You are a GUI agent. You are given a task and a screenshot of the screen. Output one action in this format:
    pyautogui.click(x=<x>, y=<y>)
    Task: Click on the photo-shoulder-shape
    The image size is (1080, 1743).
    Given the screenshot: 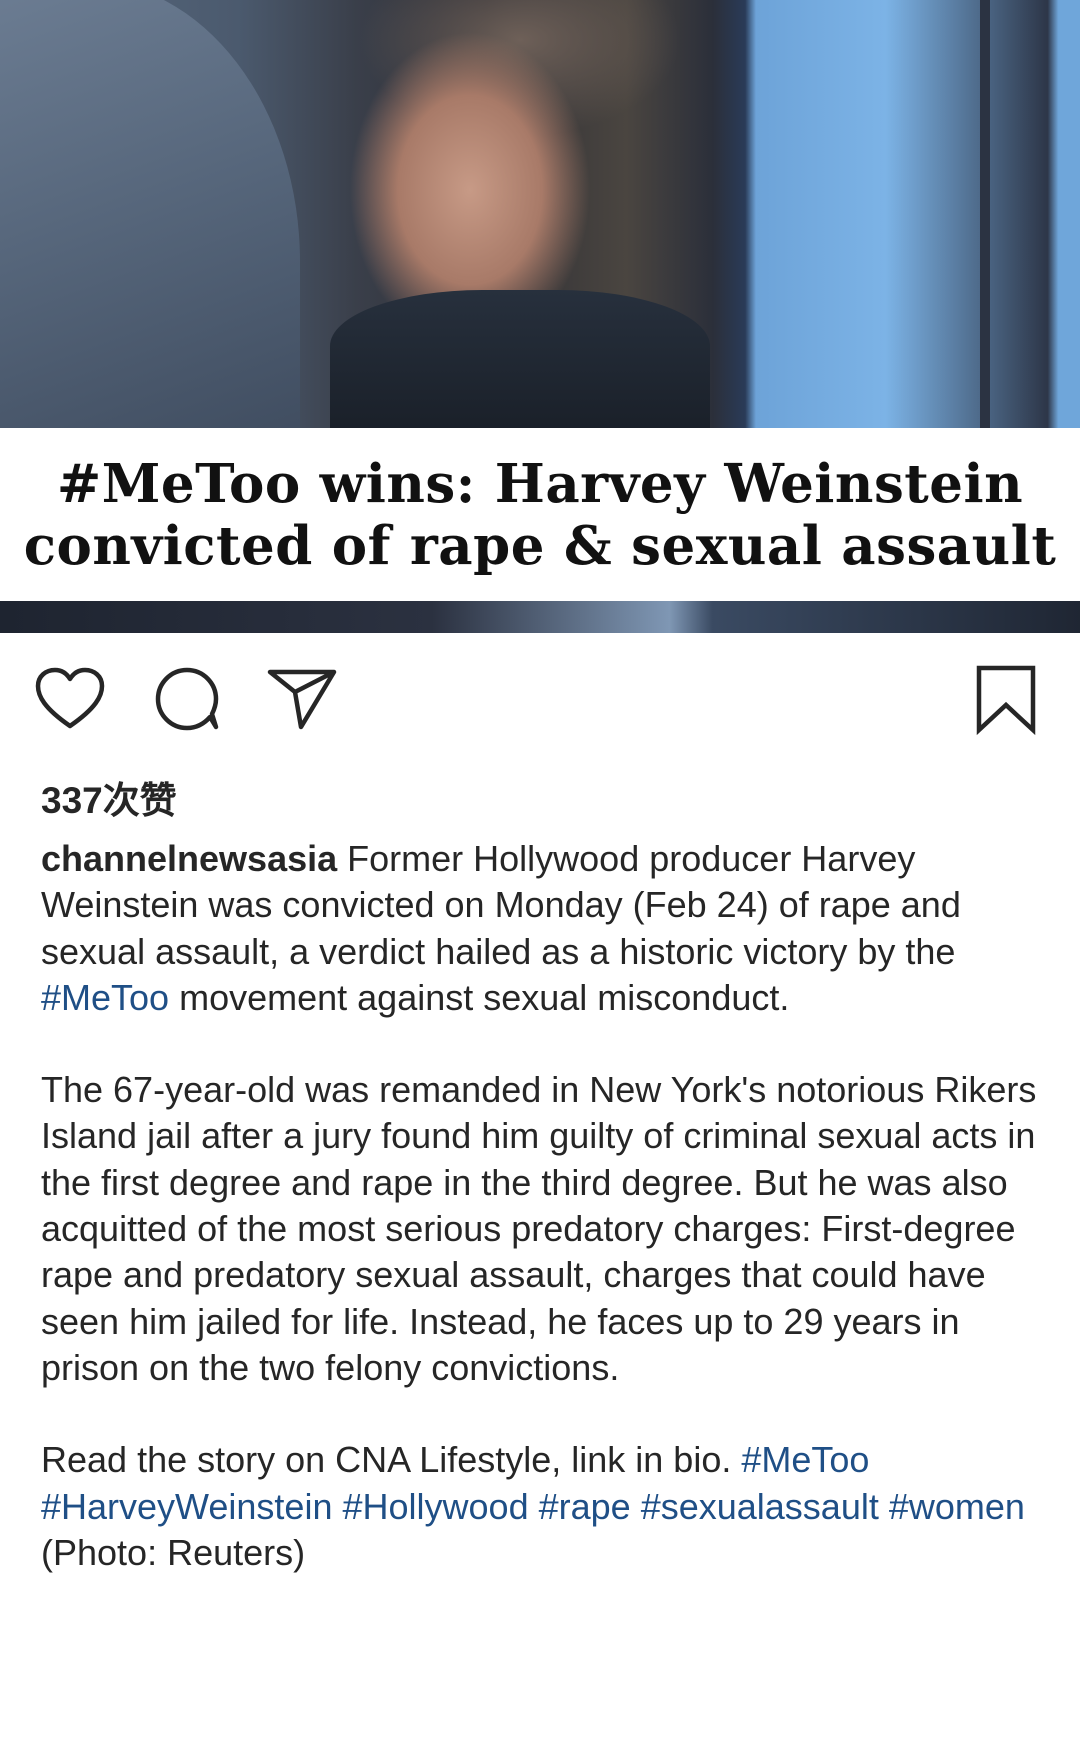 What is the action you would take?
    pyautogui.click(x=150, y=225)
    